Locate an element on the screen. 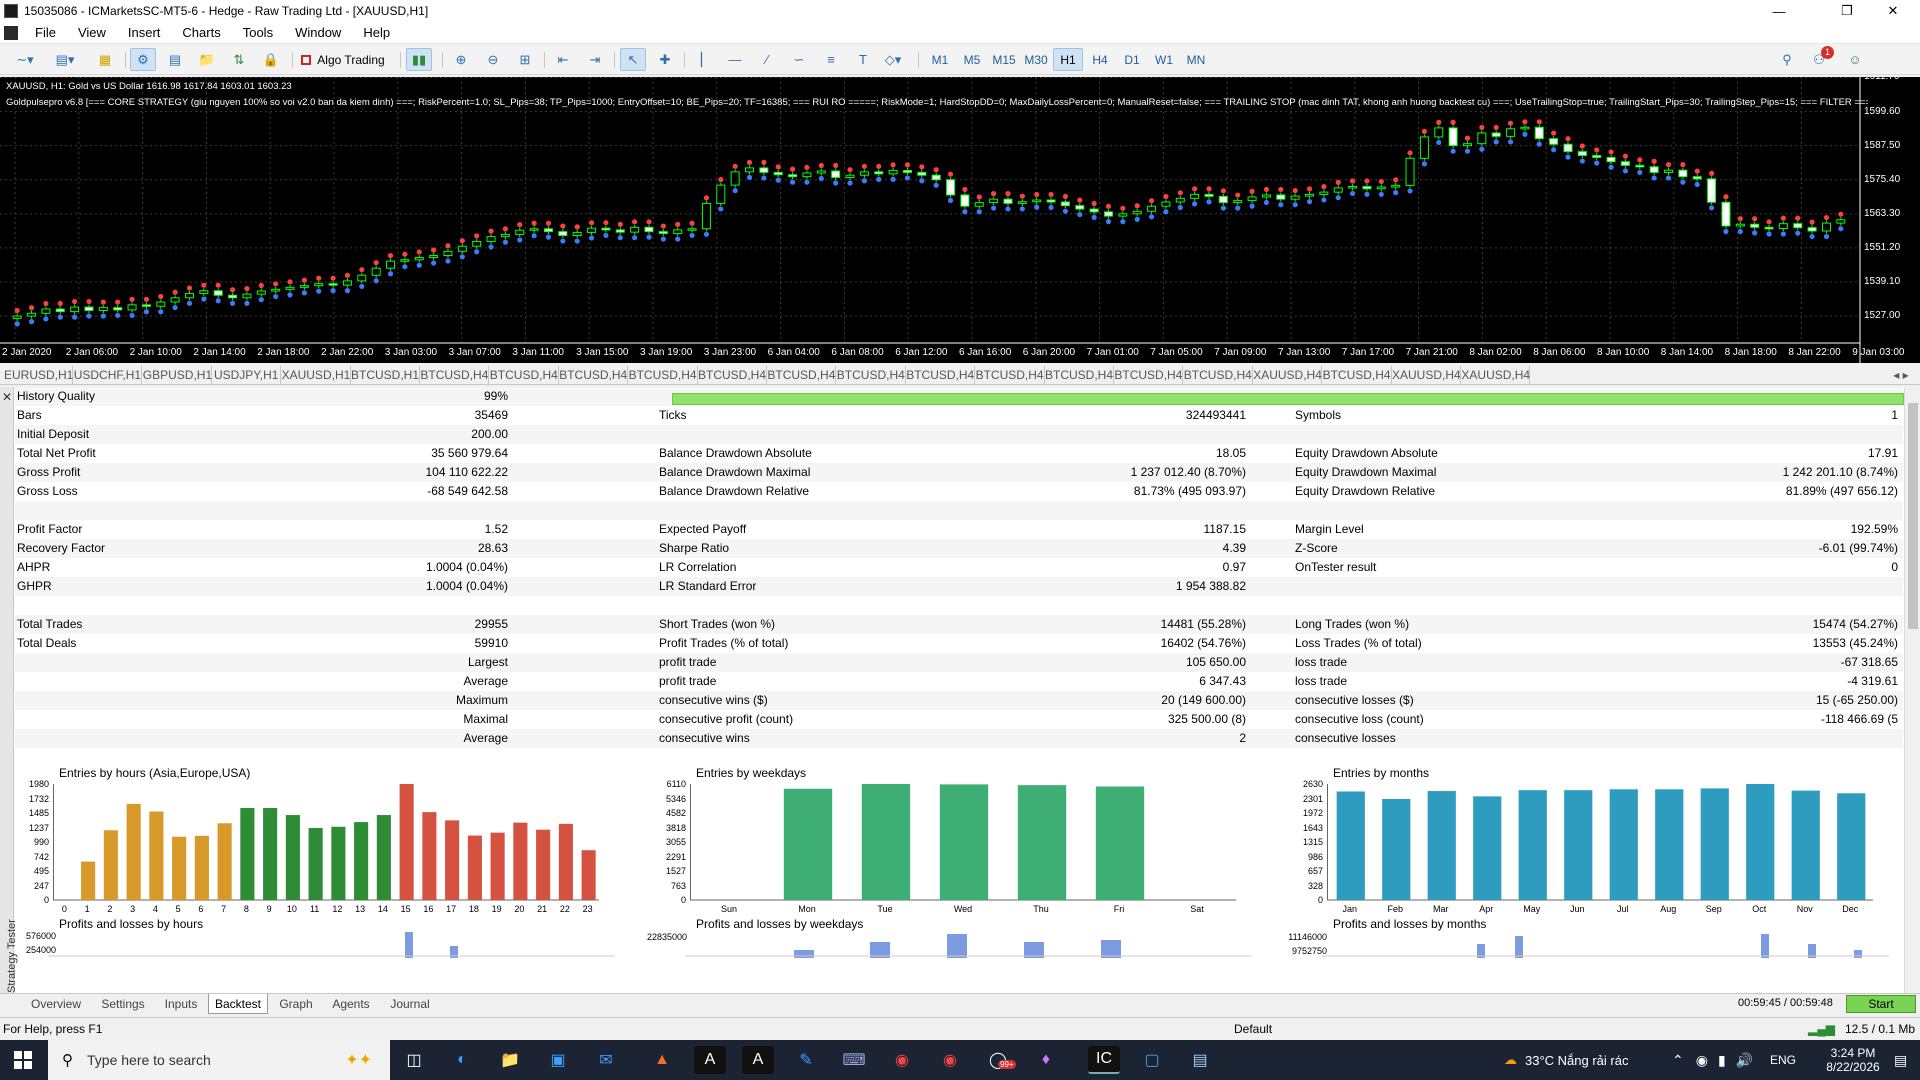 This screenshot has height=1080, width=1920. tab-inputs: Inputs is located at coordinates (181, 1004).